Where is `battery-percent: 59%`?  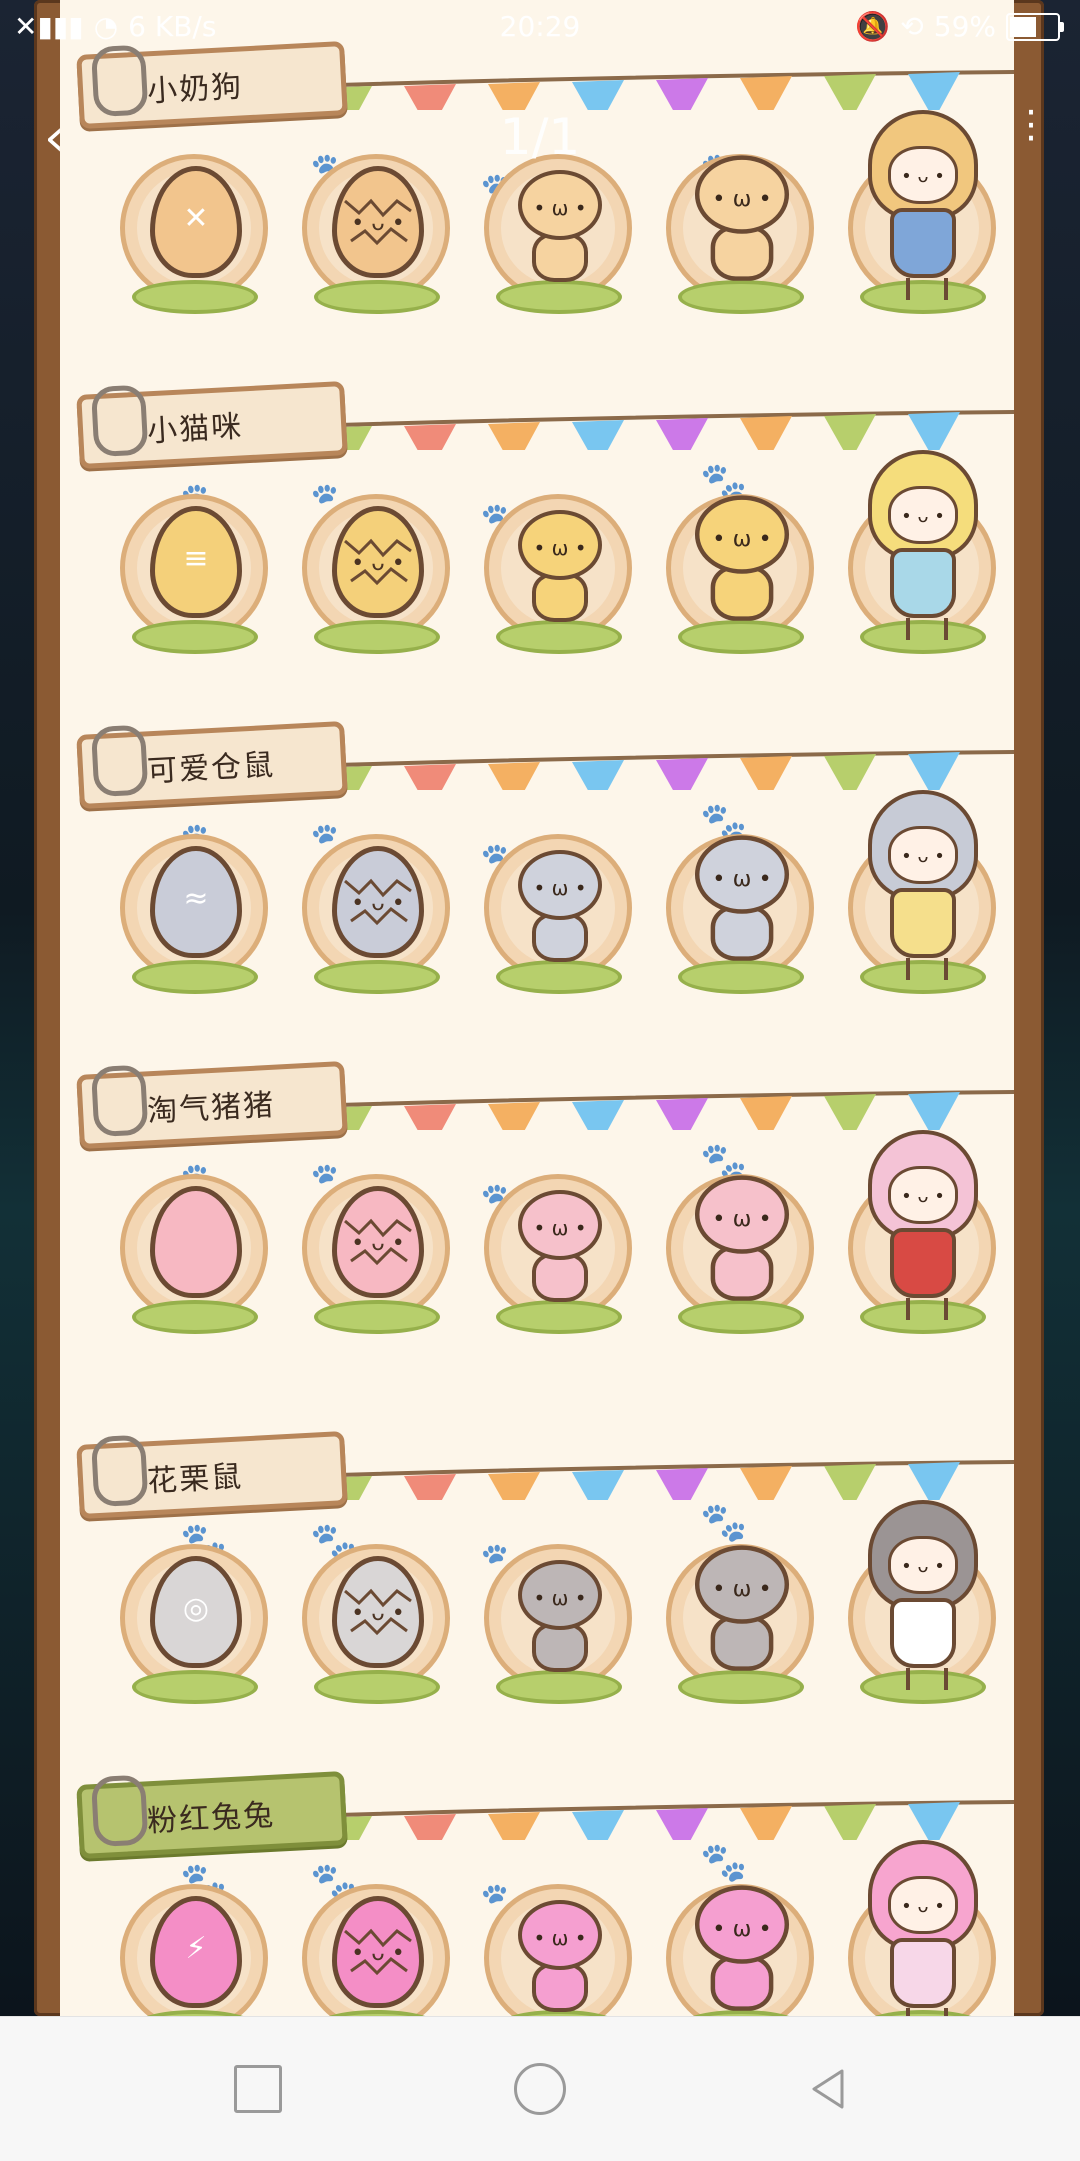
battery-percent: 59% is located at coordinates (964, 26).